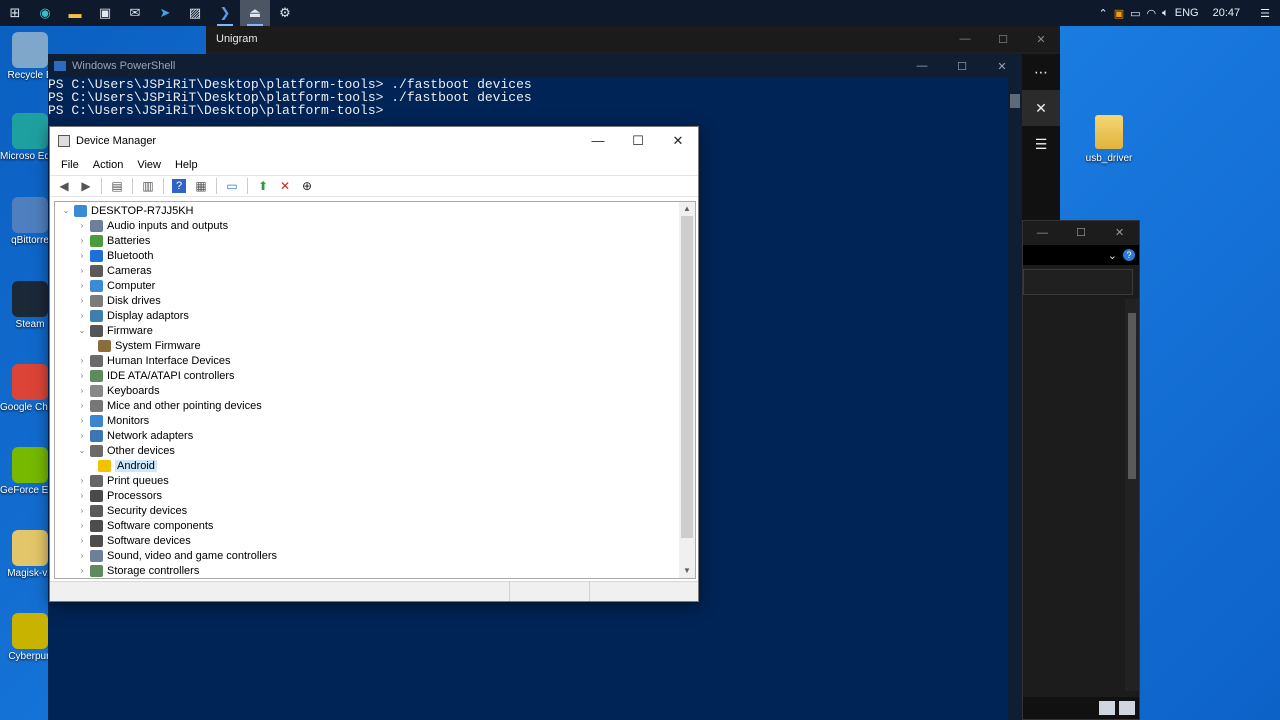 The height and width of the screenshot is (720, 1280). I want to click on device-category: › Batteries, so click(113, 240).